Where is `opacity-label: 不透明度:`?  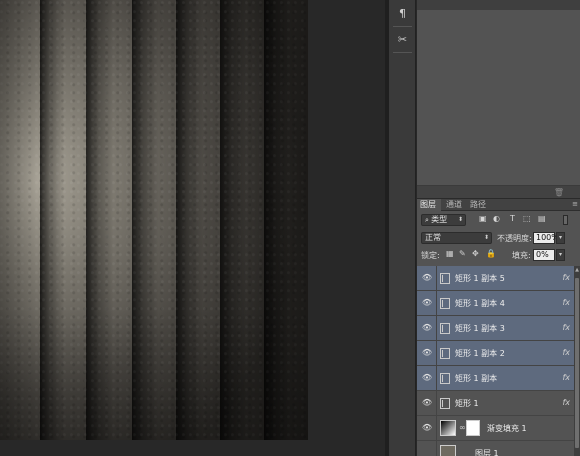
opacity-label: 不透明度: is located at coordinates (514, 238).